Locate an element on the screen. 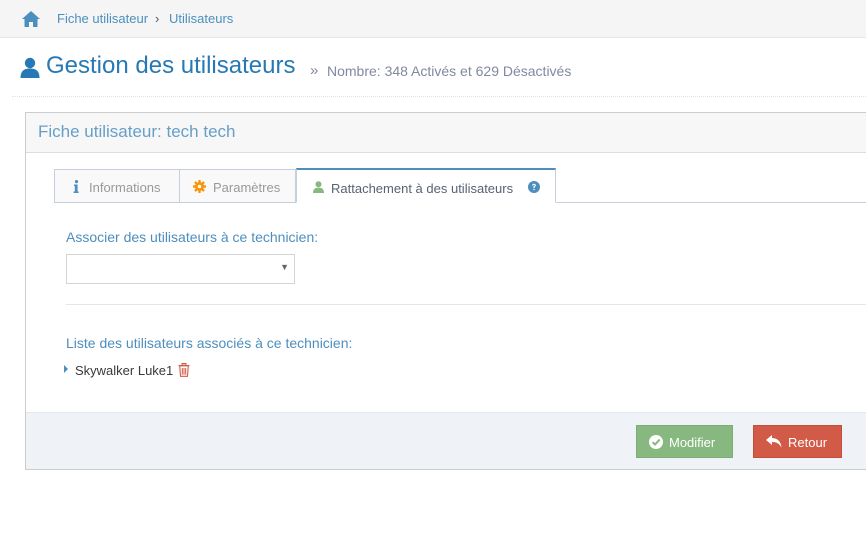 Image resolution: width=866 pixels, height=542 pixels. widget-header: Fiche utilisateur: tech tech is located at coordinates (446, 133).